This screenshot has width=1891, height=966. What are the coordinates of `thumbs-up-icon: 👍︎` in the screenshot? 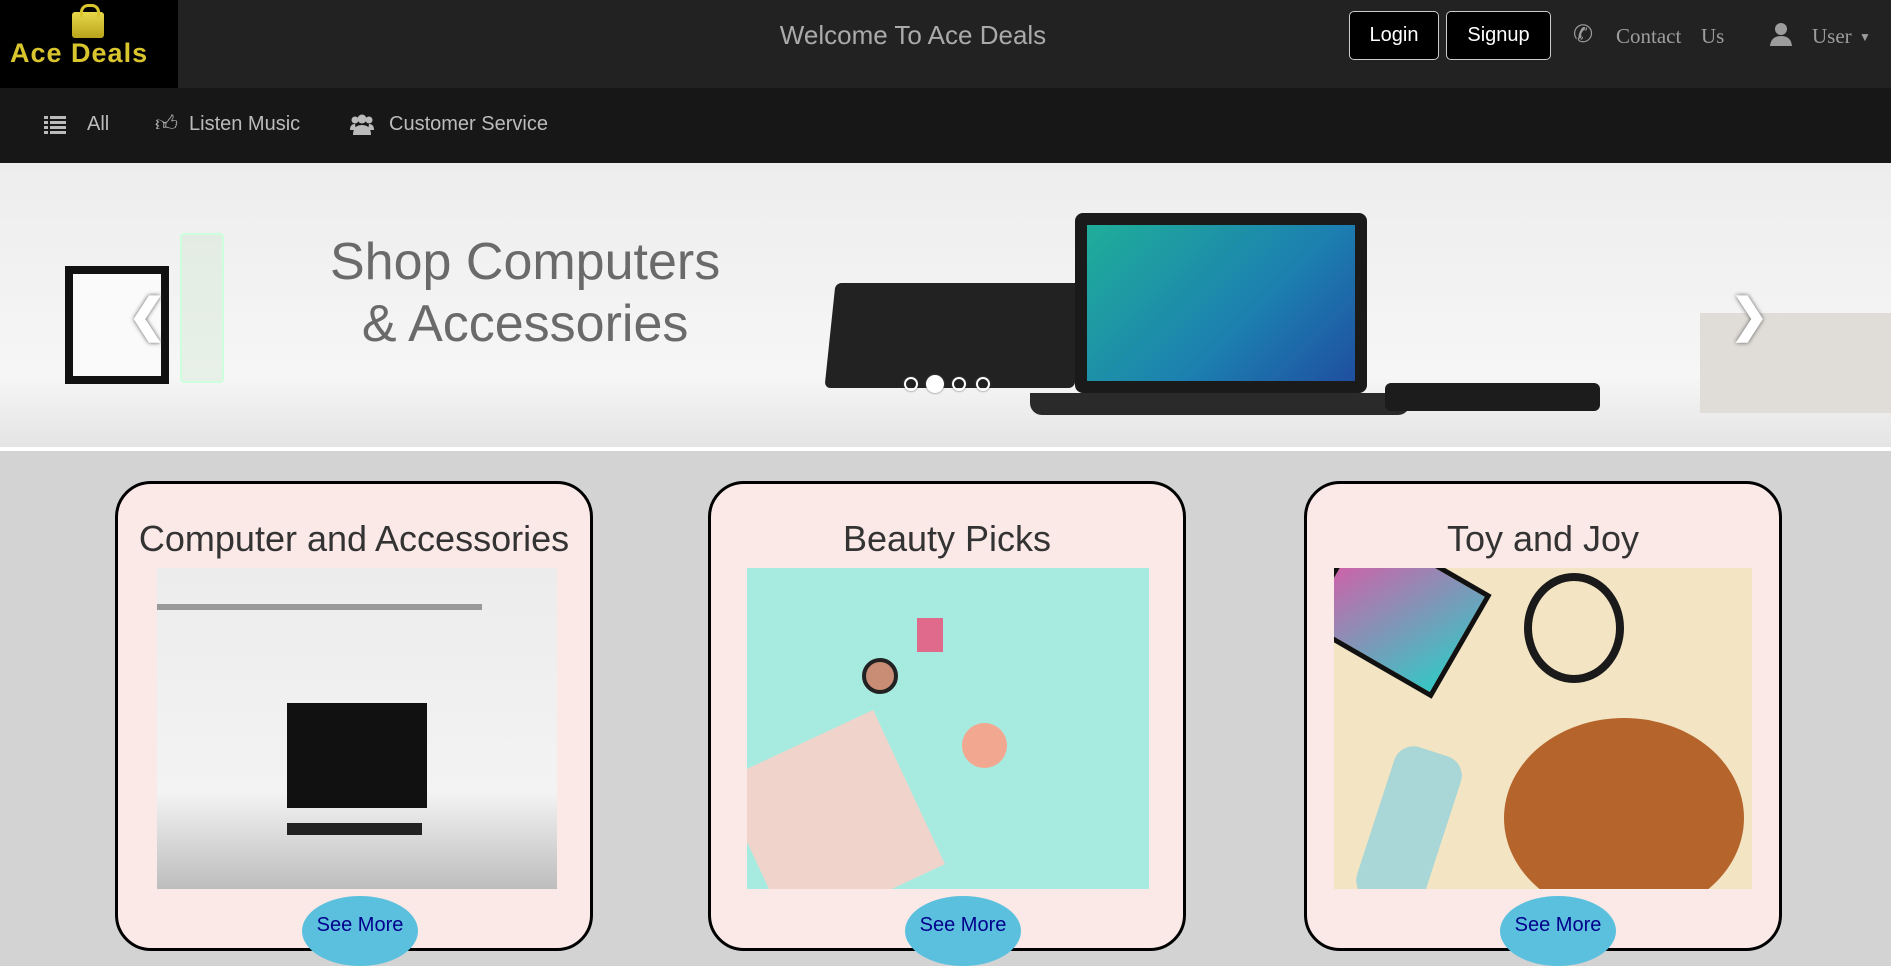 It's located at (166, 123).